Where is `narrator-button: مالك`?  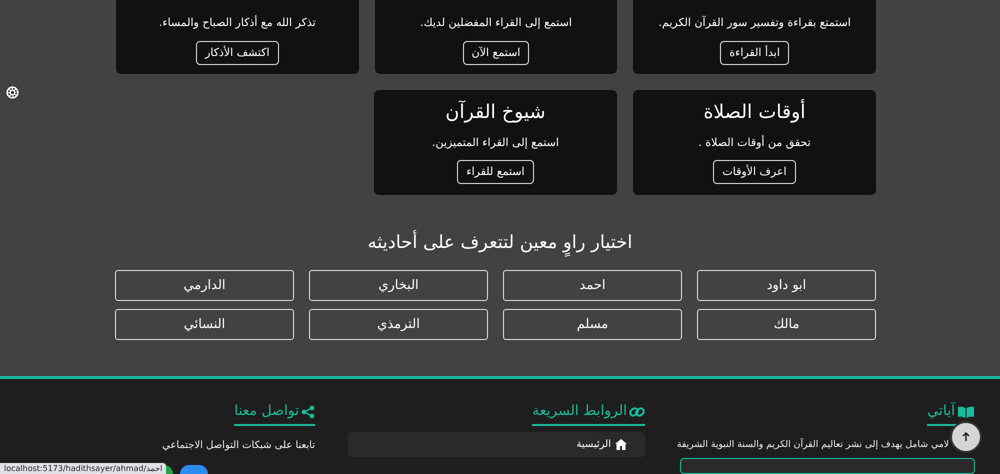 narrator-button: مالك is located at coordinates (786, 324).